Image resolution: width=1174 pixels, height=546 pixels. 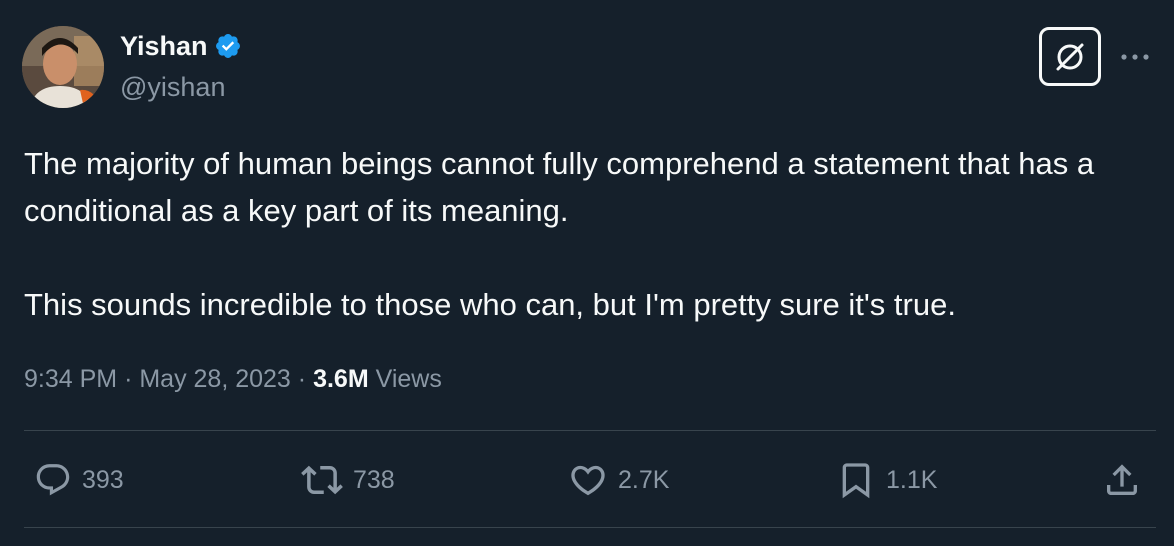 I want to click on bookmark-button: 1.1K, so click(x=886, y=480).